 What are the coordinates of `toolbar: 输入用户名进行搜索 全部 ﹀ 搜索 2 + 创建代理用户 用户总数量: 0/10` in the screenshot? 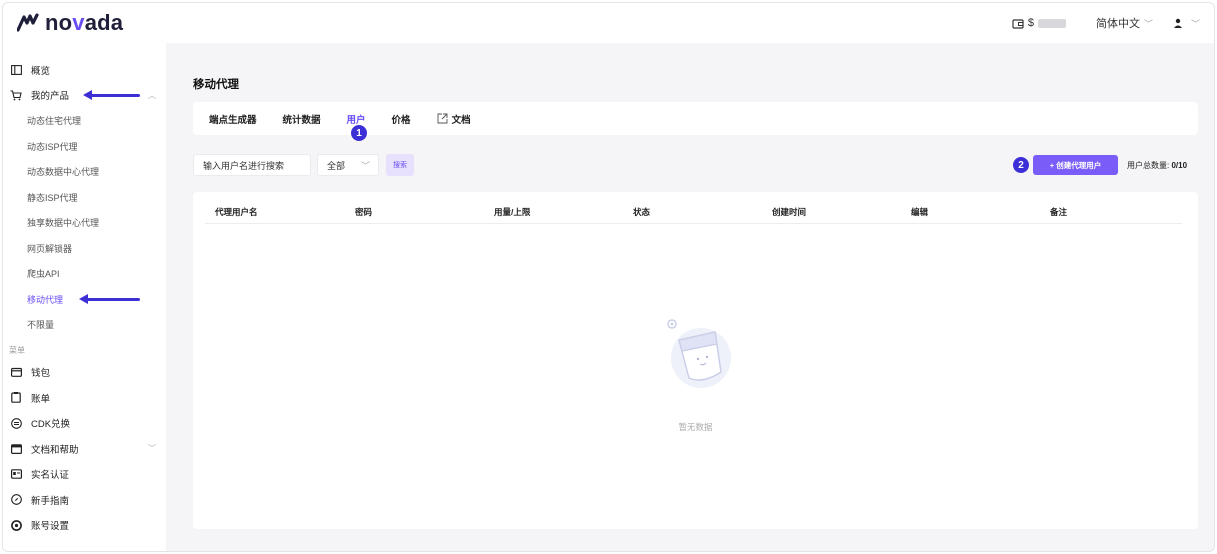 It's located at (695, 166).